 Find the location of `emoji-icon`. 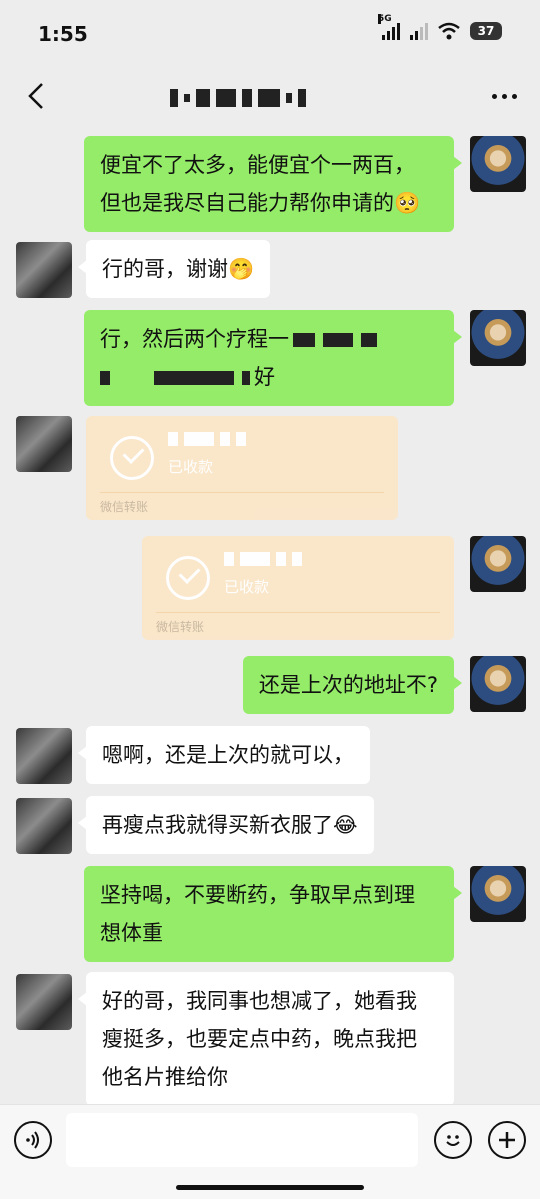

emoji-icon is located at coordinates (453, 1140).